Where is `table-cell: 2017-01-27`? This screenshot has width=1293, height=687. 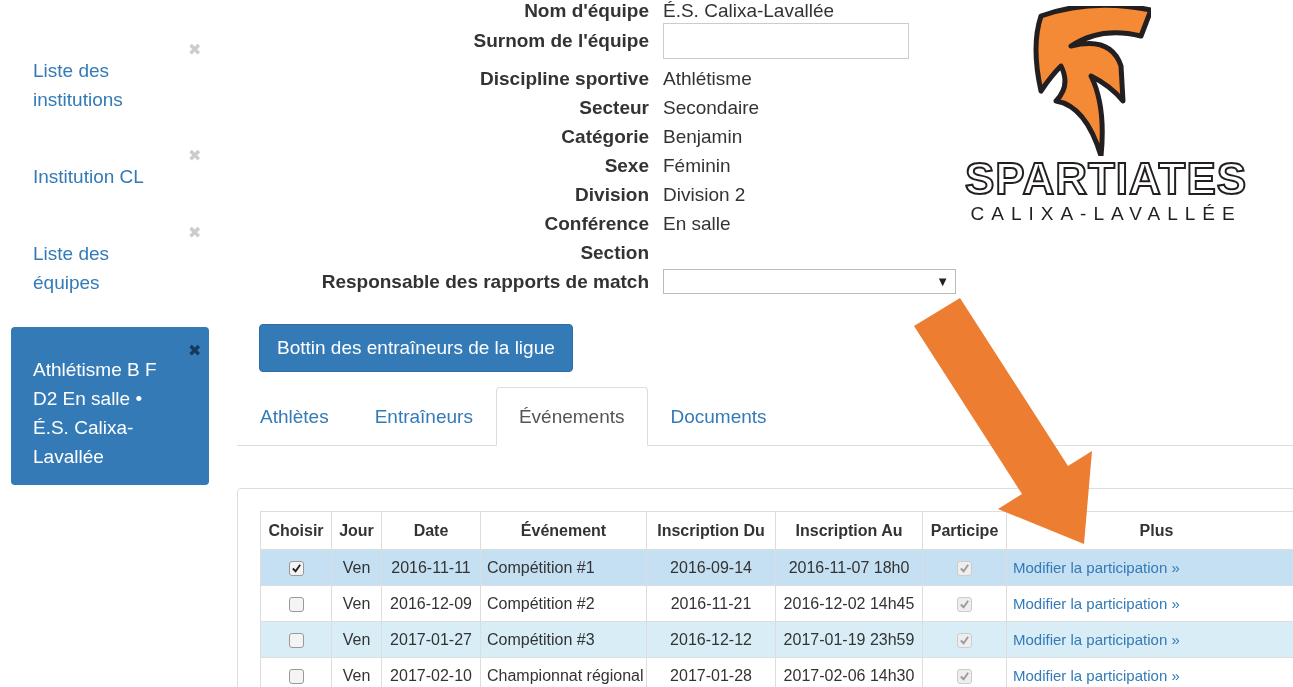 table-cell: 2017-01-27 is located at coordinates (431, 639).